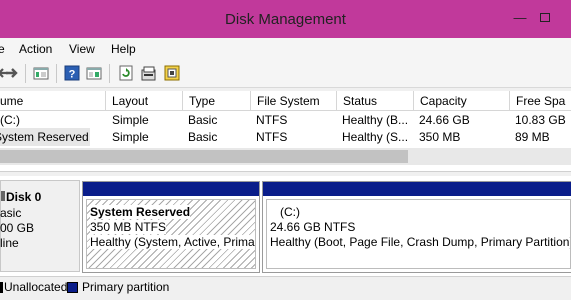 This screenshot has width=571, height=300. Describe the element at coordinates (24, 197) in the screenshot. I see `disk-name: Disk 0` at that location.